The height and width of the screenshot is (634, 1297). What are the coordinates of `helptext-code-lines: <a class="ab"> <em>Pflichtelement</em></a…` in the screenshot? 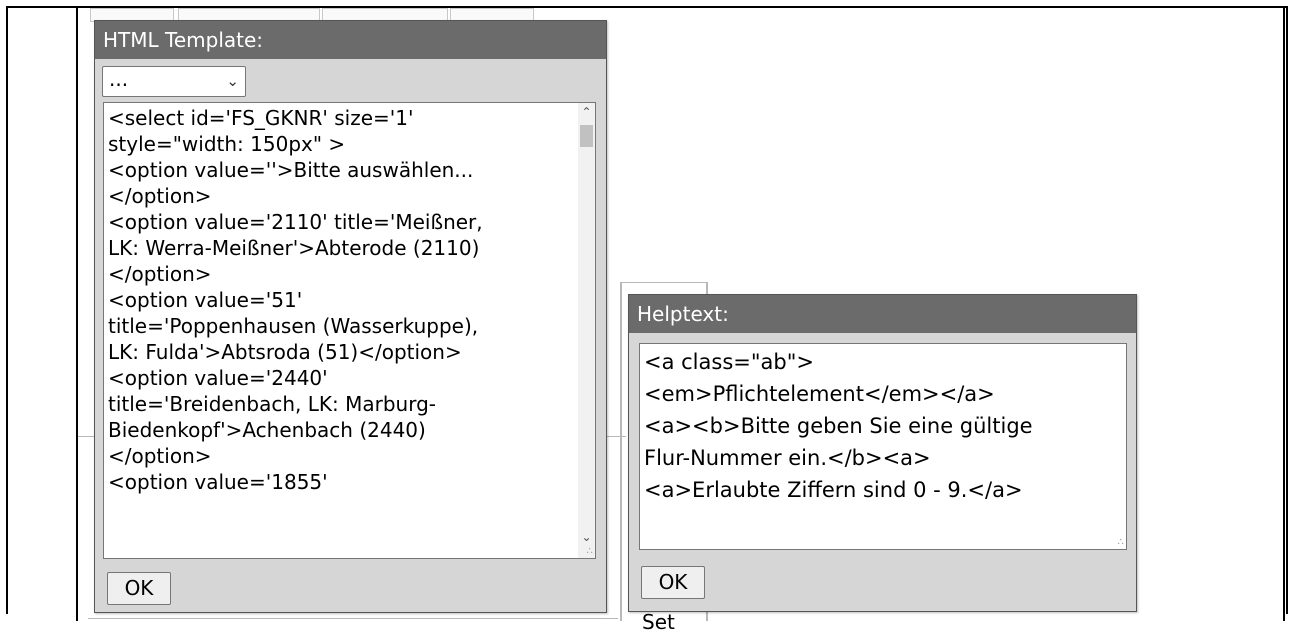 It's located at (883, 426).